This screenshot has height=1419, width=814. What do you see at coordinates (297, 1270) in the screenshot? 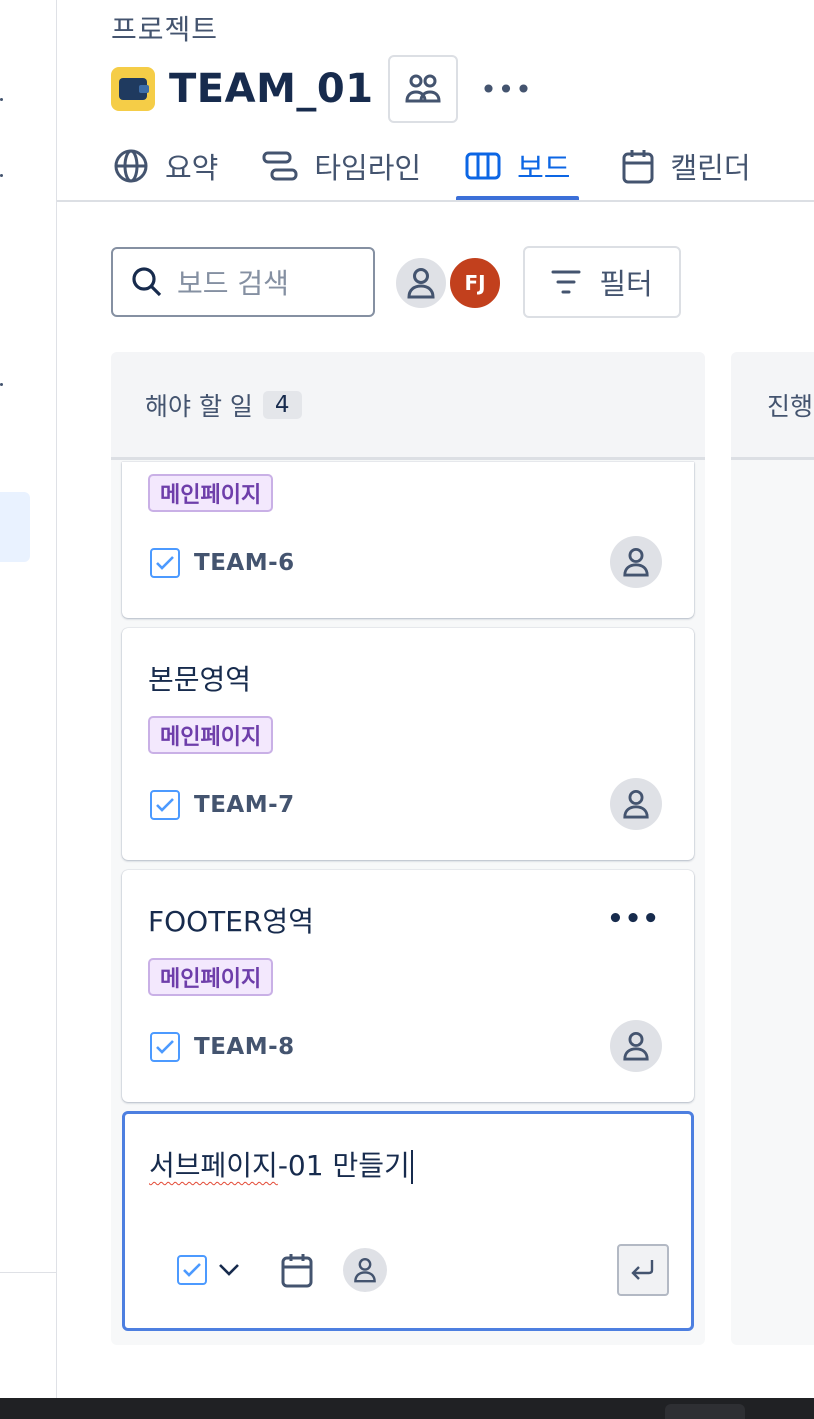
I see `due-date-calendar-icon` at bounding box center [297, 1270].